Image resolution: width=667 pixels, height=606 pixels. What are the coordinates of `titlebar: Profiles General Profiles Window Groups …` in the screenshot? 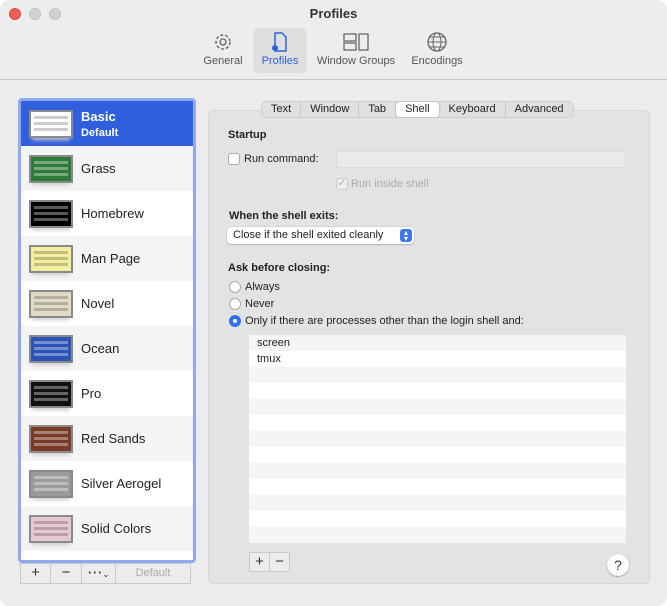 It's located at (333, 40).